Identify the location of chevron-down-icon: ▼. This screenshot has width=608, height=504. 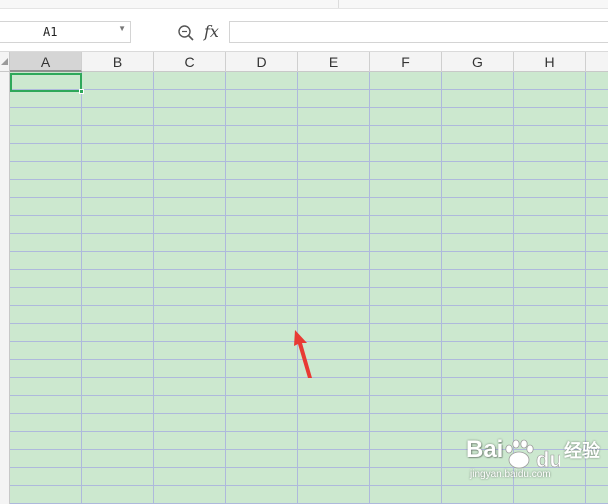
(122, 28).